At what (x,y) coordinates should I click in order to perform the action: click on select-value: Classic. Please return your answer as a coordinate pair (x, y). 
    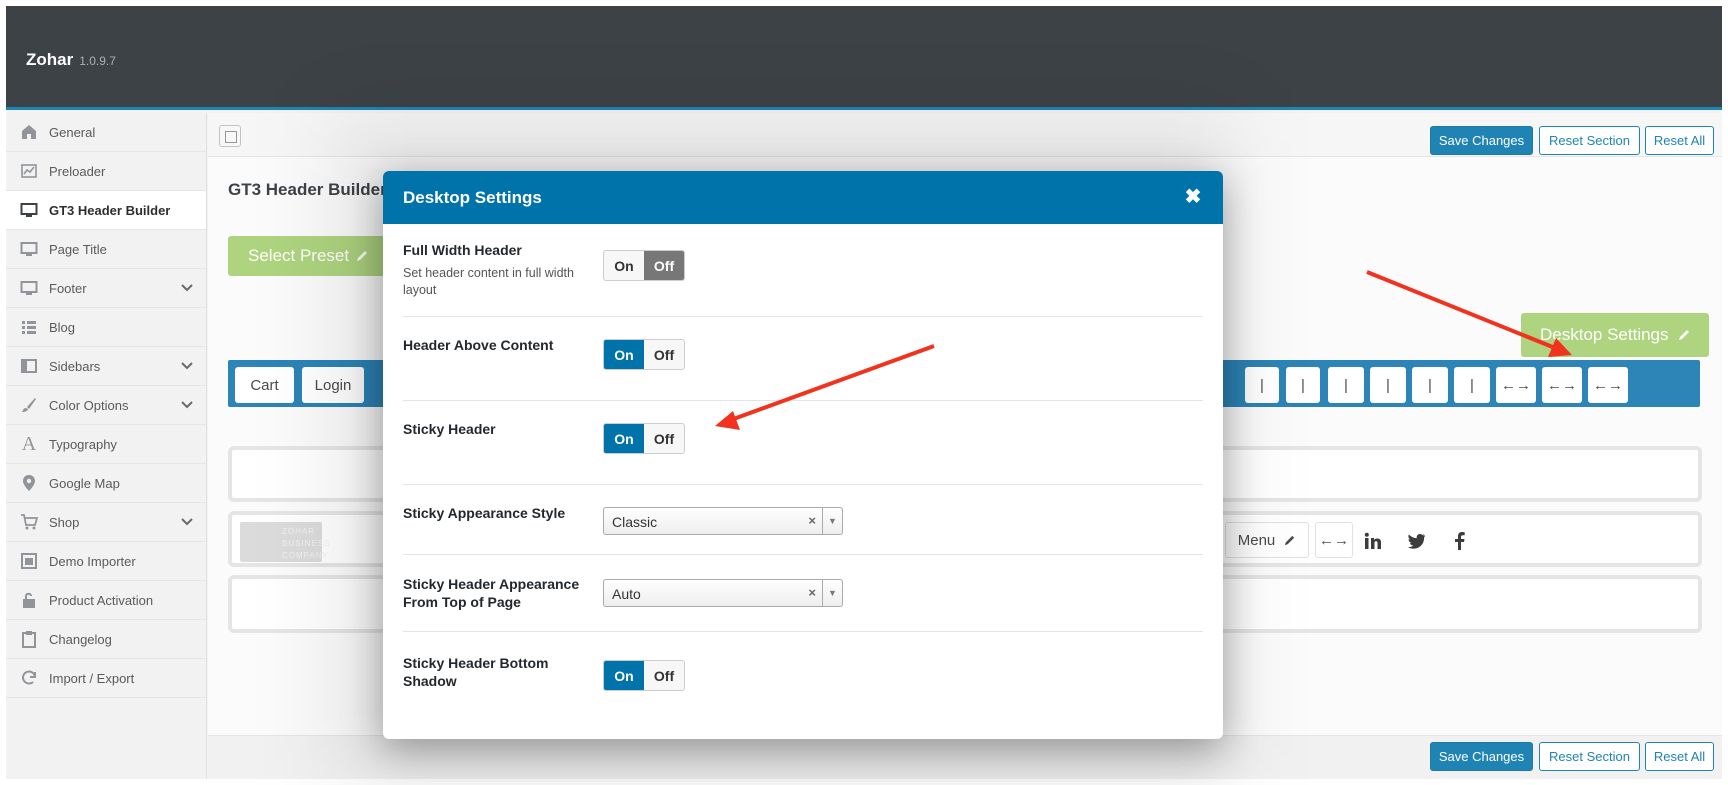
    Looking at the image, I should click on (635, 522).